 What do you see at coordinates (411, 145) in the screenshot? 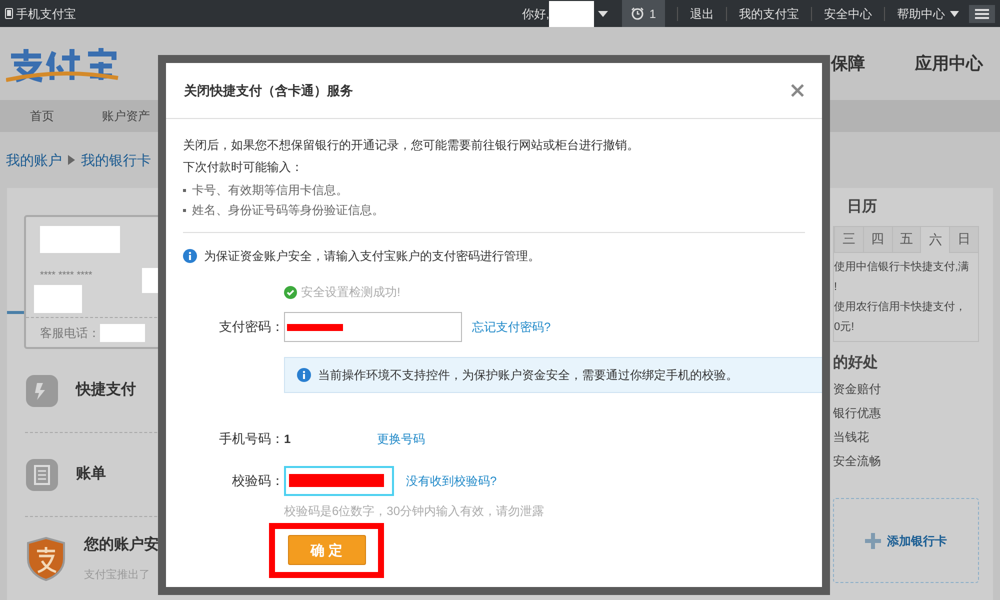
I see `intro-text: 关闭后，如果您不想保留银行的开通记录，您可能需要前往银行网站或柜台进行撤销。` at bounding box center [411, 145].